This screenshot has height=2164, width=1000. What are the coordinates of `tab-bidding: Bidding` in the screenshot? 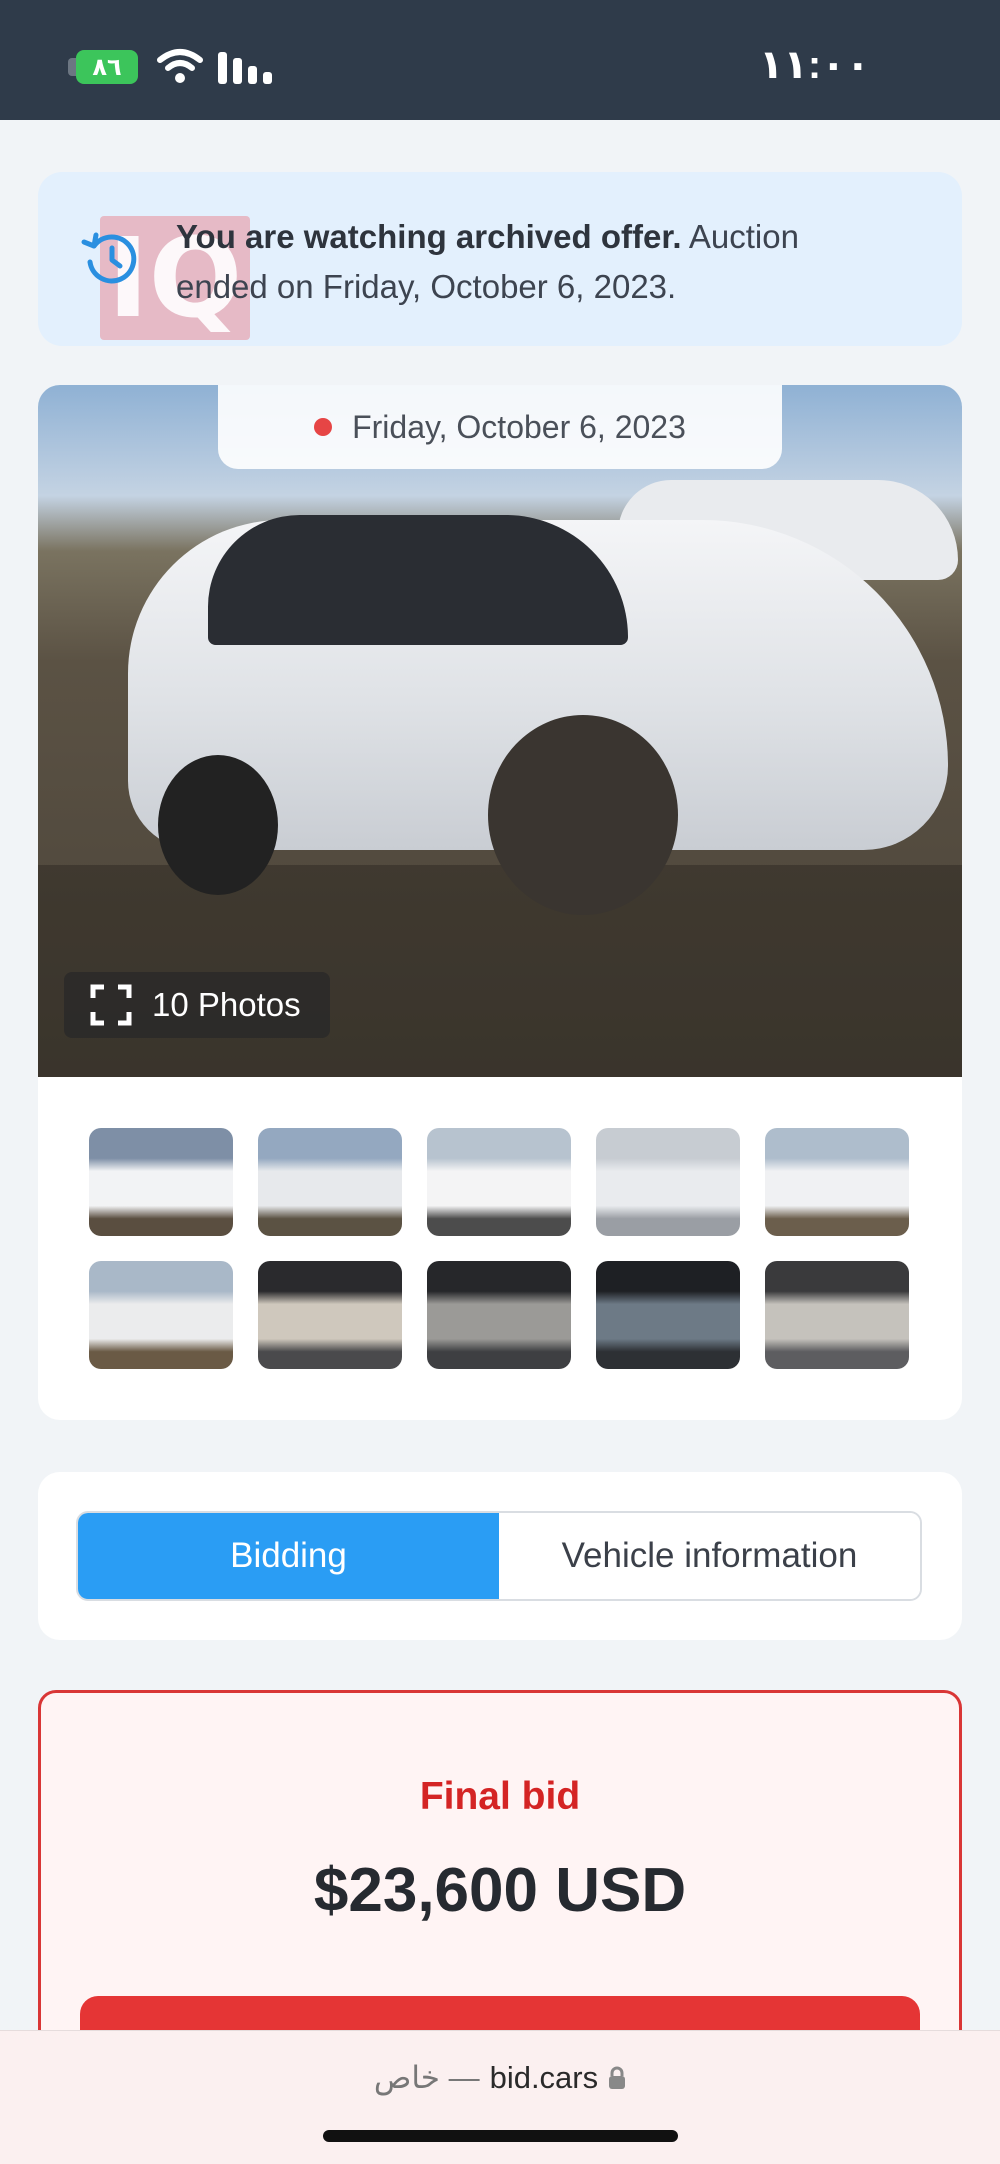 It's located at (288, 1556).